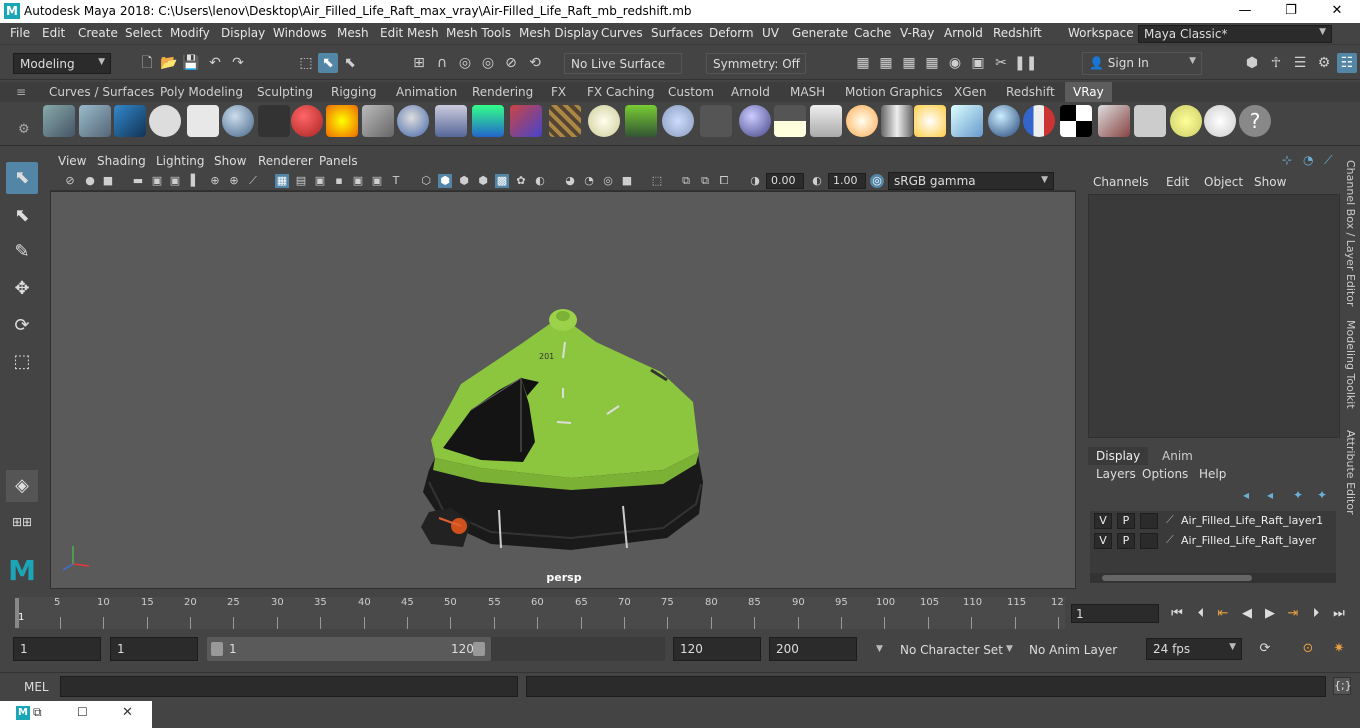 The width and height of the screenshot is (1360, 728). Describe the element at coordinates (1291, 11) in the screenshot. I see `restore-button: ❐` at that location.